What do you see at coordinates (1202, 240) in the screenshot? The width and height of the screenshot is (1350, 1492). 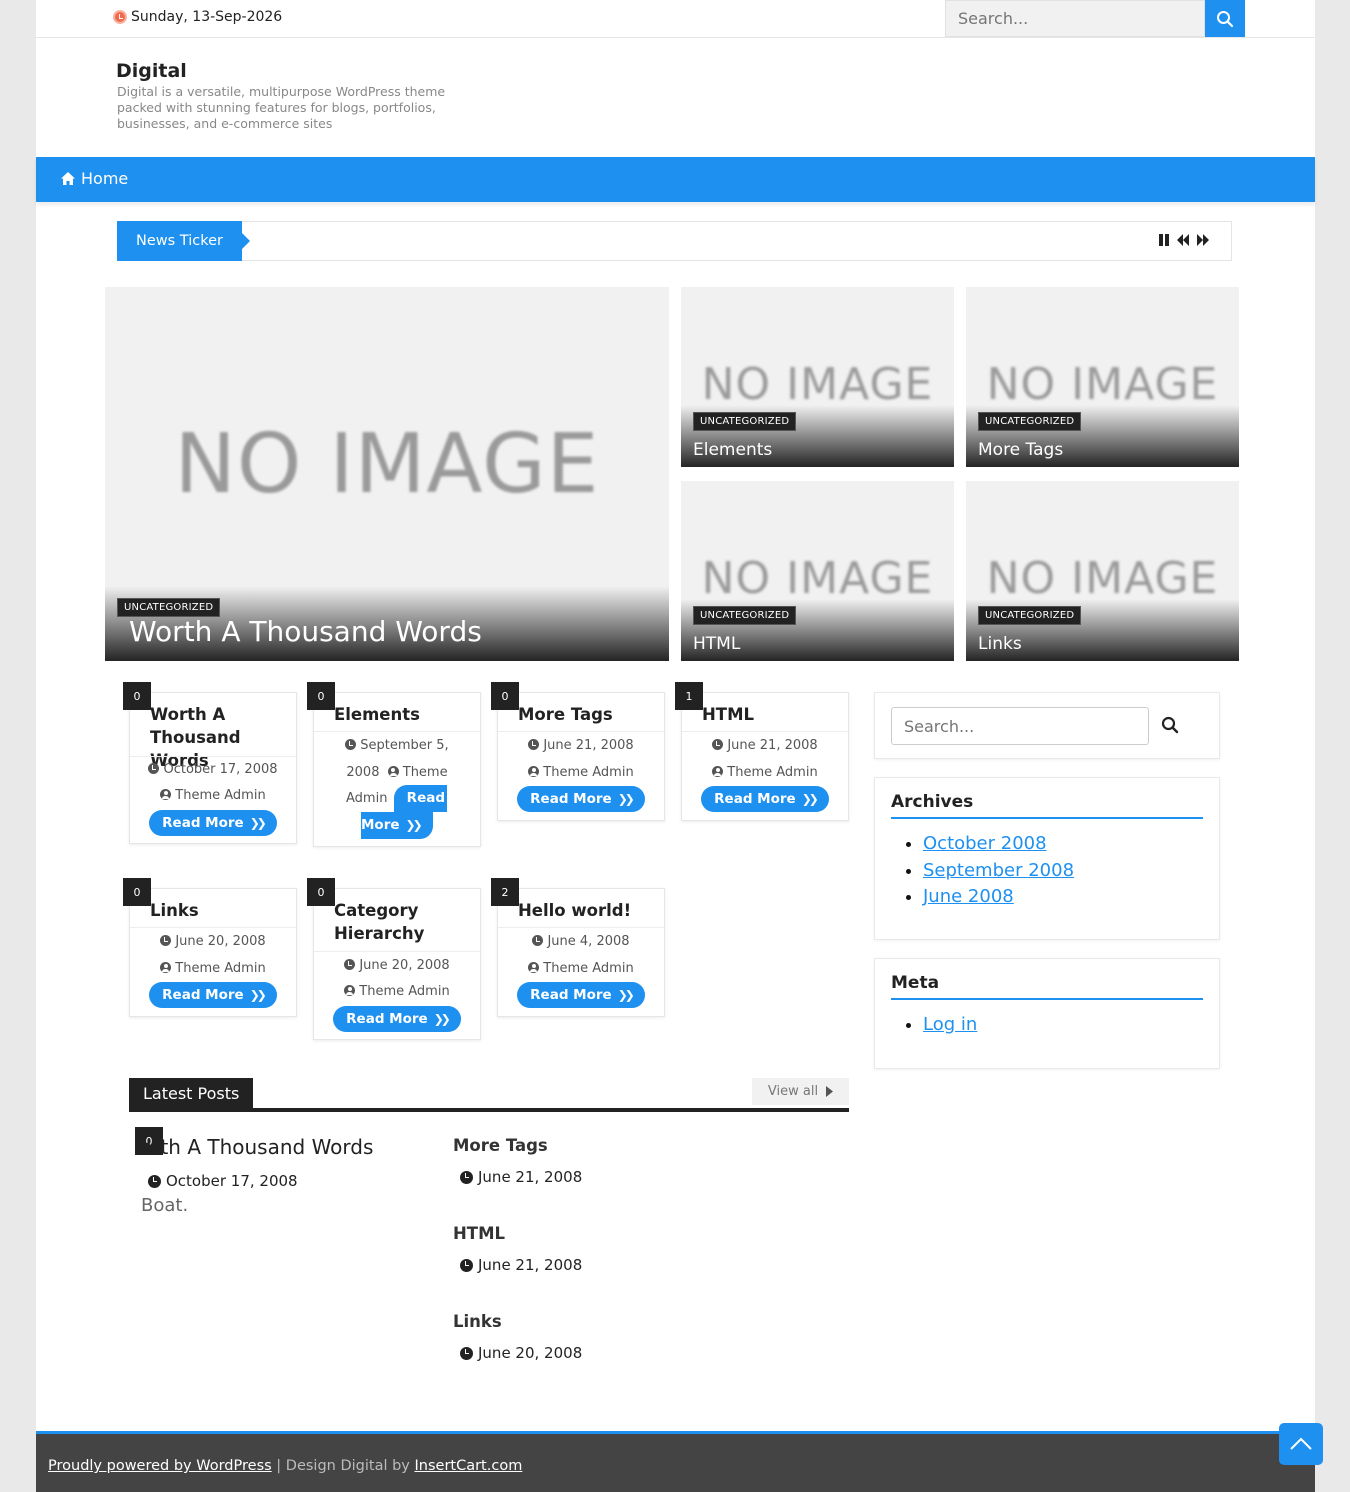 I see `next-icon` at bounding box center [1202, 240].